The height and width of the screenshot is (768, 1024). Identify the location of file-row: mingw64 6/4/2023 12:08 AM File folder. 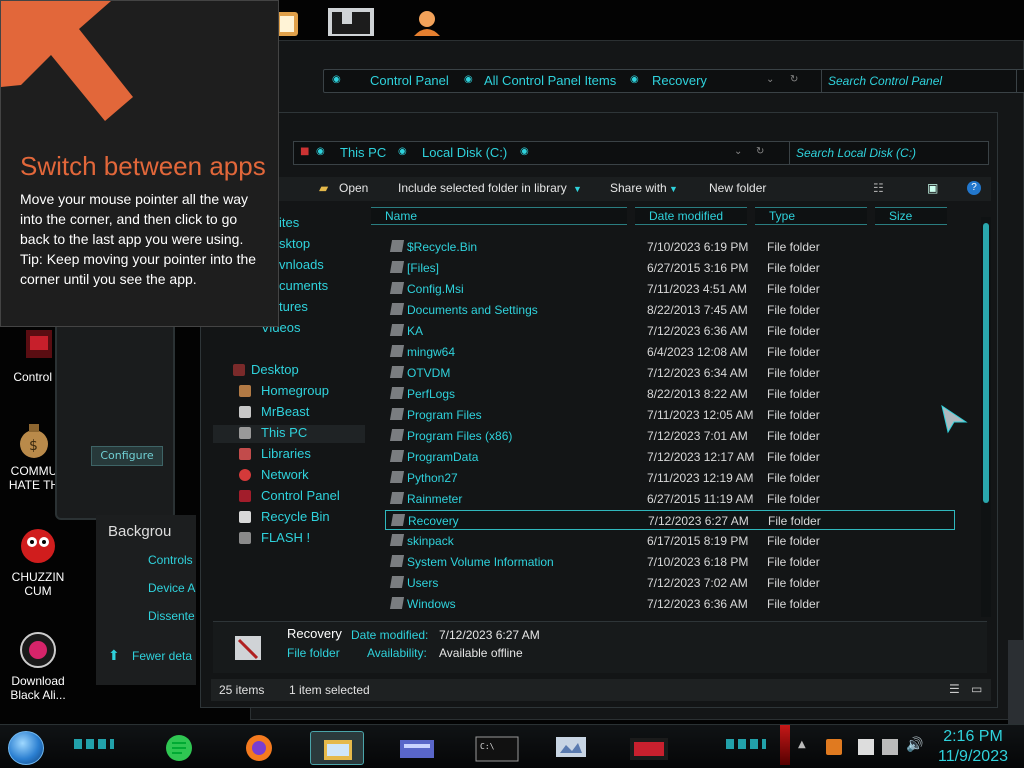
(670, 352).